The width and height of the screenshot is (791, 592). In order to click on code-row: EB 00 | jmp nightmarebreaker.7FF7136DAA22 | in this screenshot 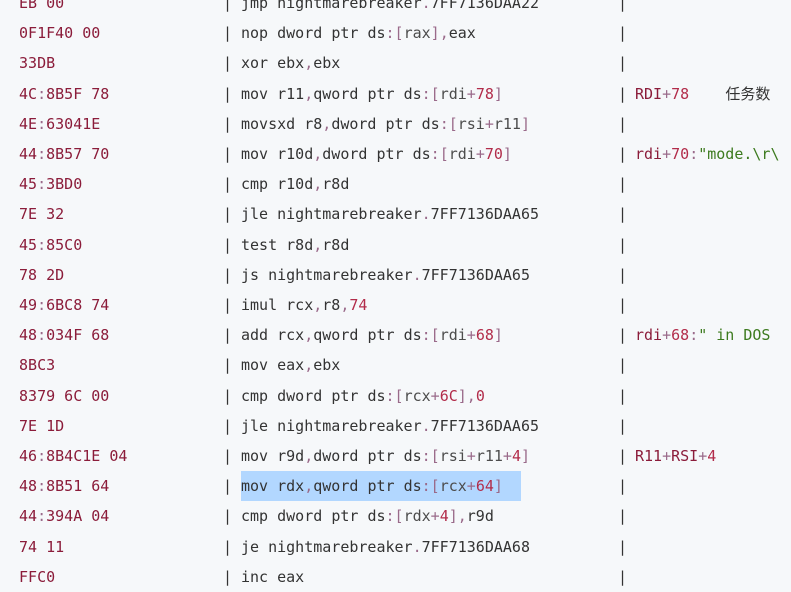, I will do `click(395, 9)`.